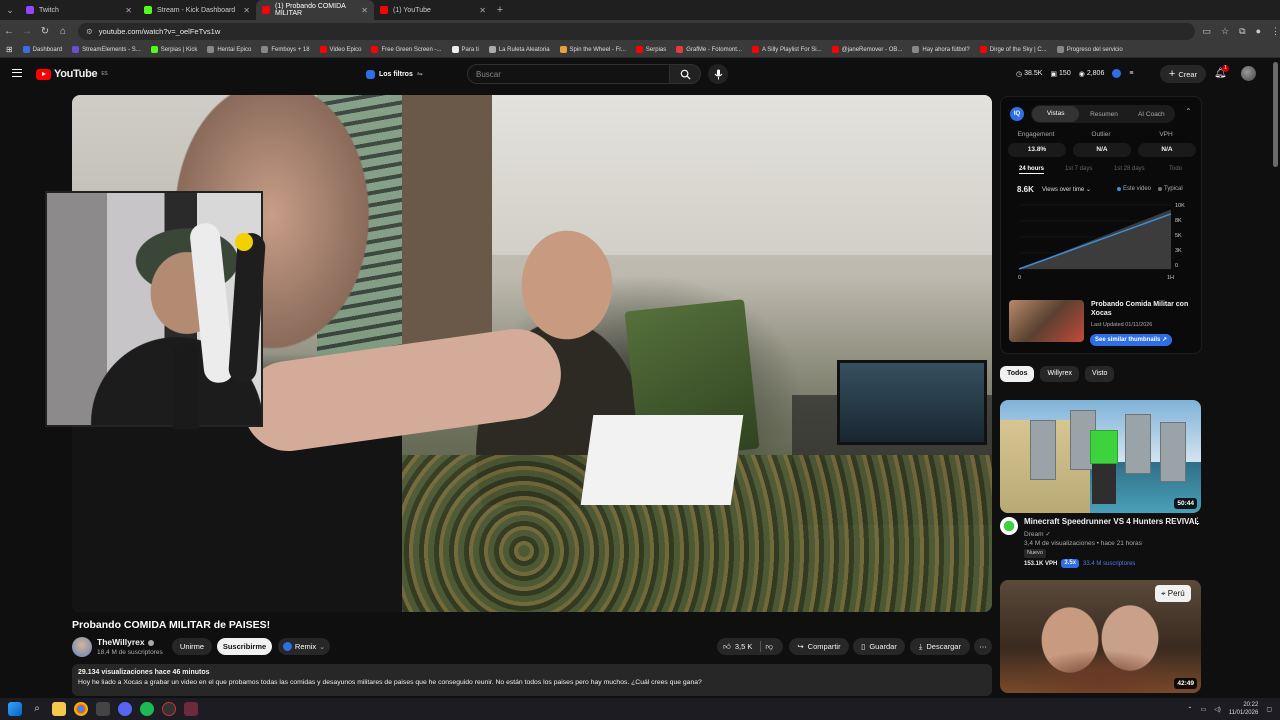 The height and width of the screenshot is (720, 1280). I want to click on dislike-icon: 👎︎, so click(769, 647).